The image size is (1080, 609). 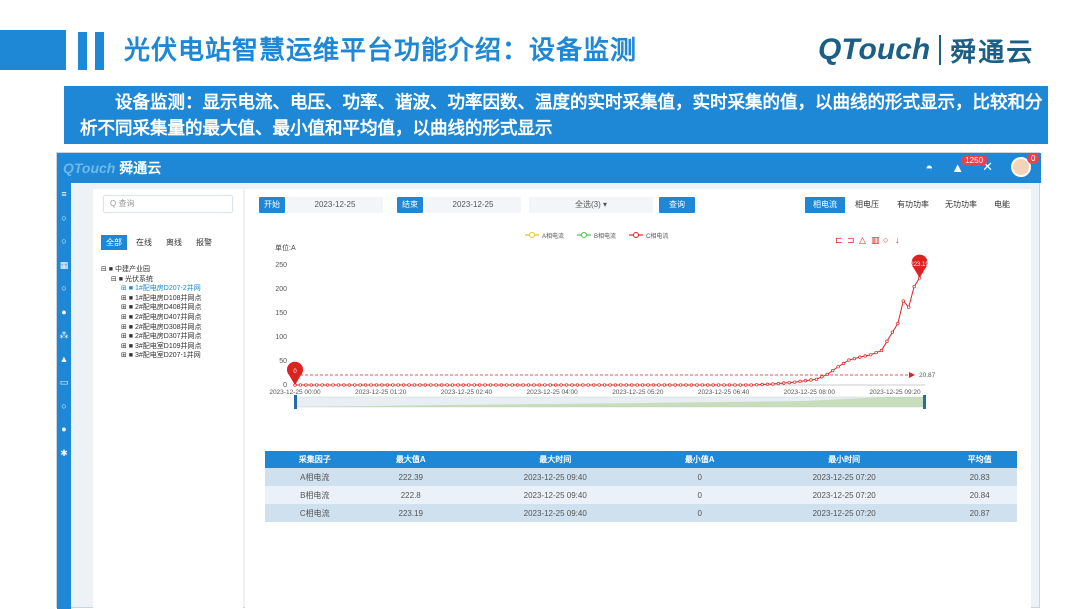 I want to click on tree-item: ⊞ ■ 2#配电房D407并网点, so click(x=151, y=318).